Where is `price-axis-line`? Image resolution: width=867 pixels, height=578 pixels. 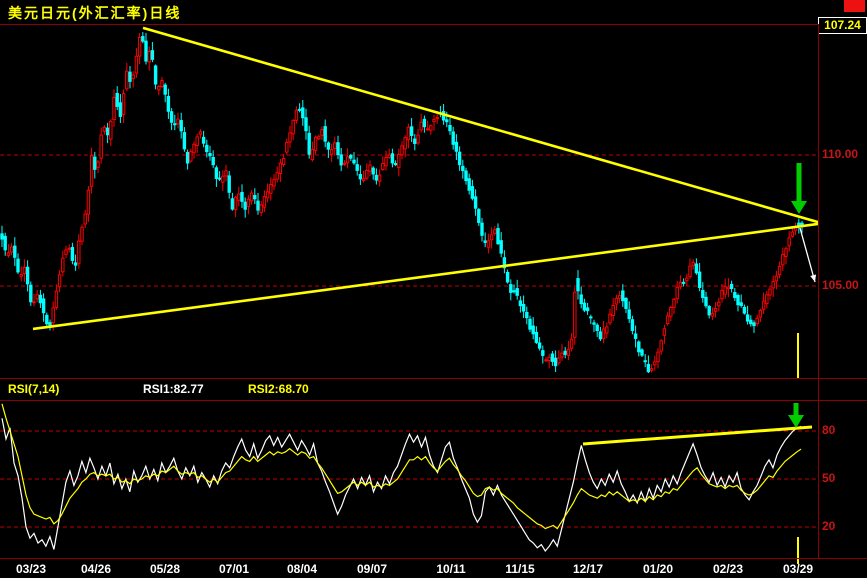
price-axis-line is located at coordinates (818, 291).